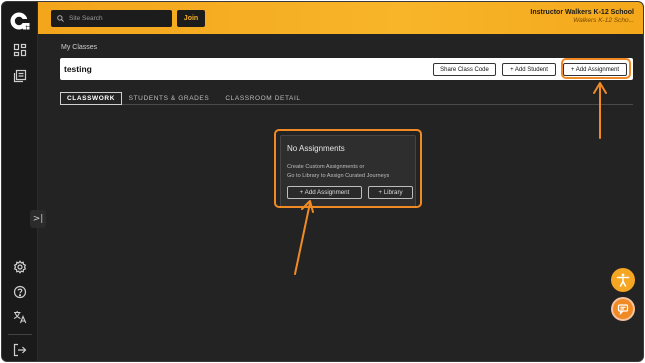 Image resolution: width=645 pixels, height=363 pixels. I want to click on translate-icon, so click(20, 317).